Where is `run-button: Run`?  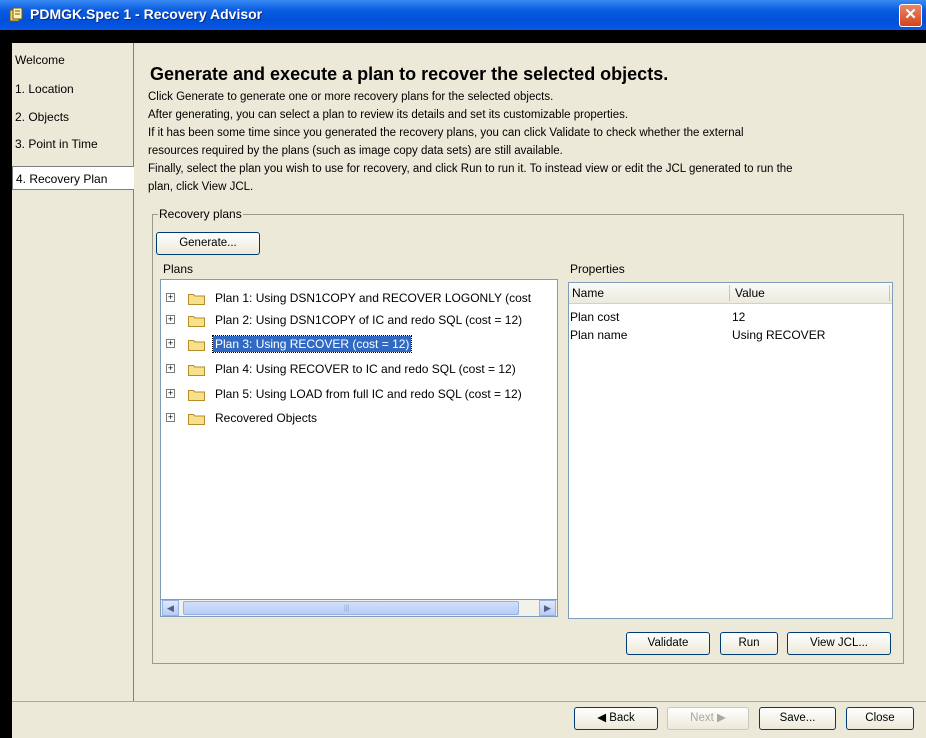
run-button: Run is located at coordinates (749, 643).